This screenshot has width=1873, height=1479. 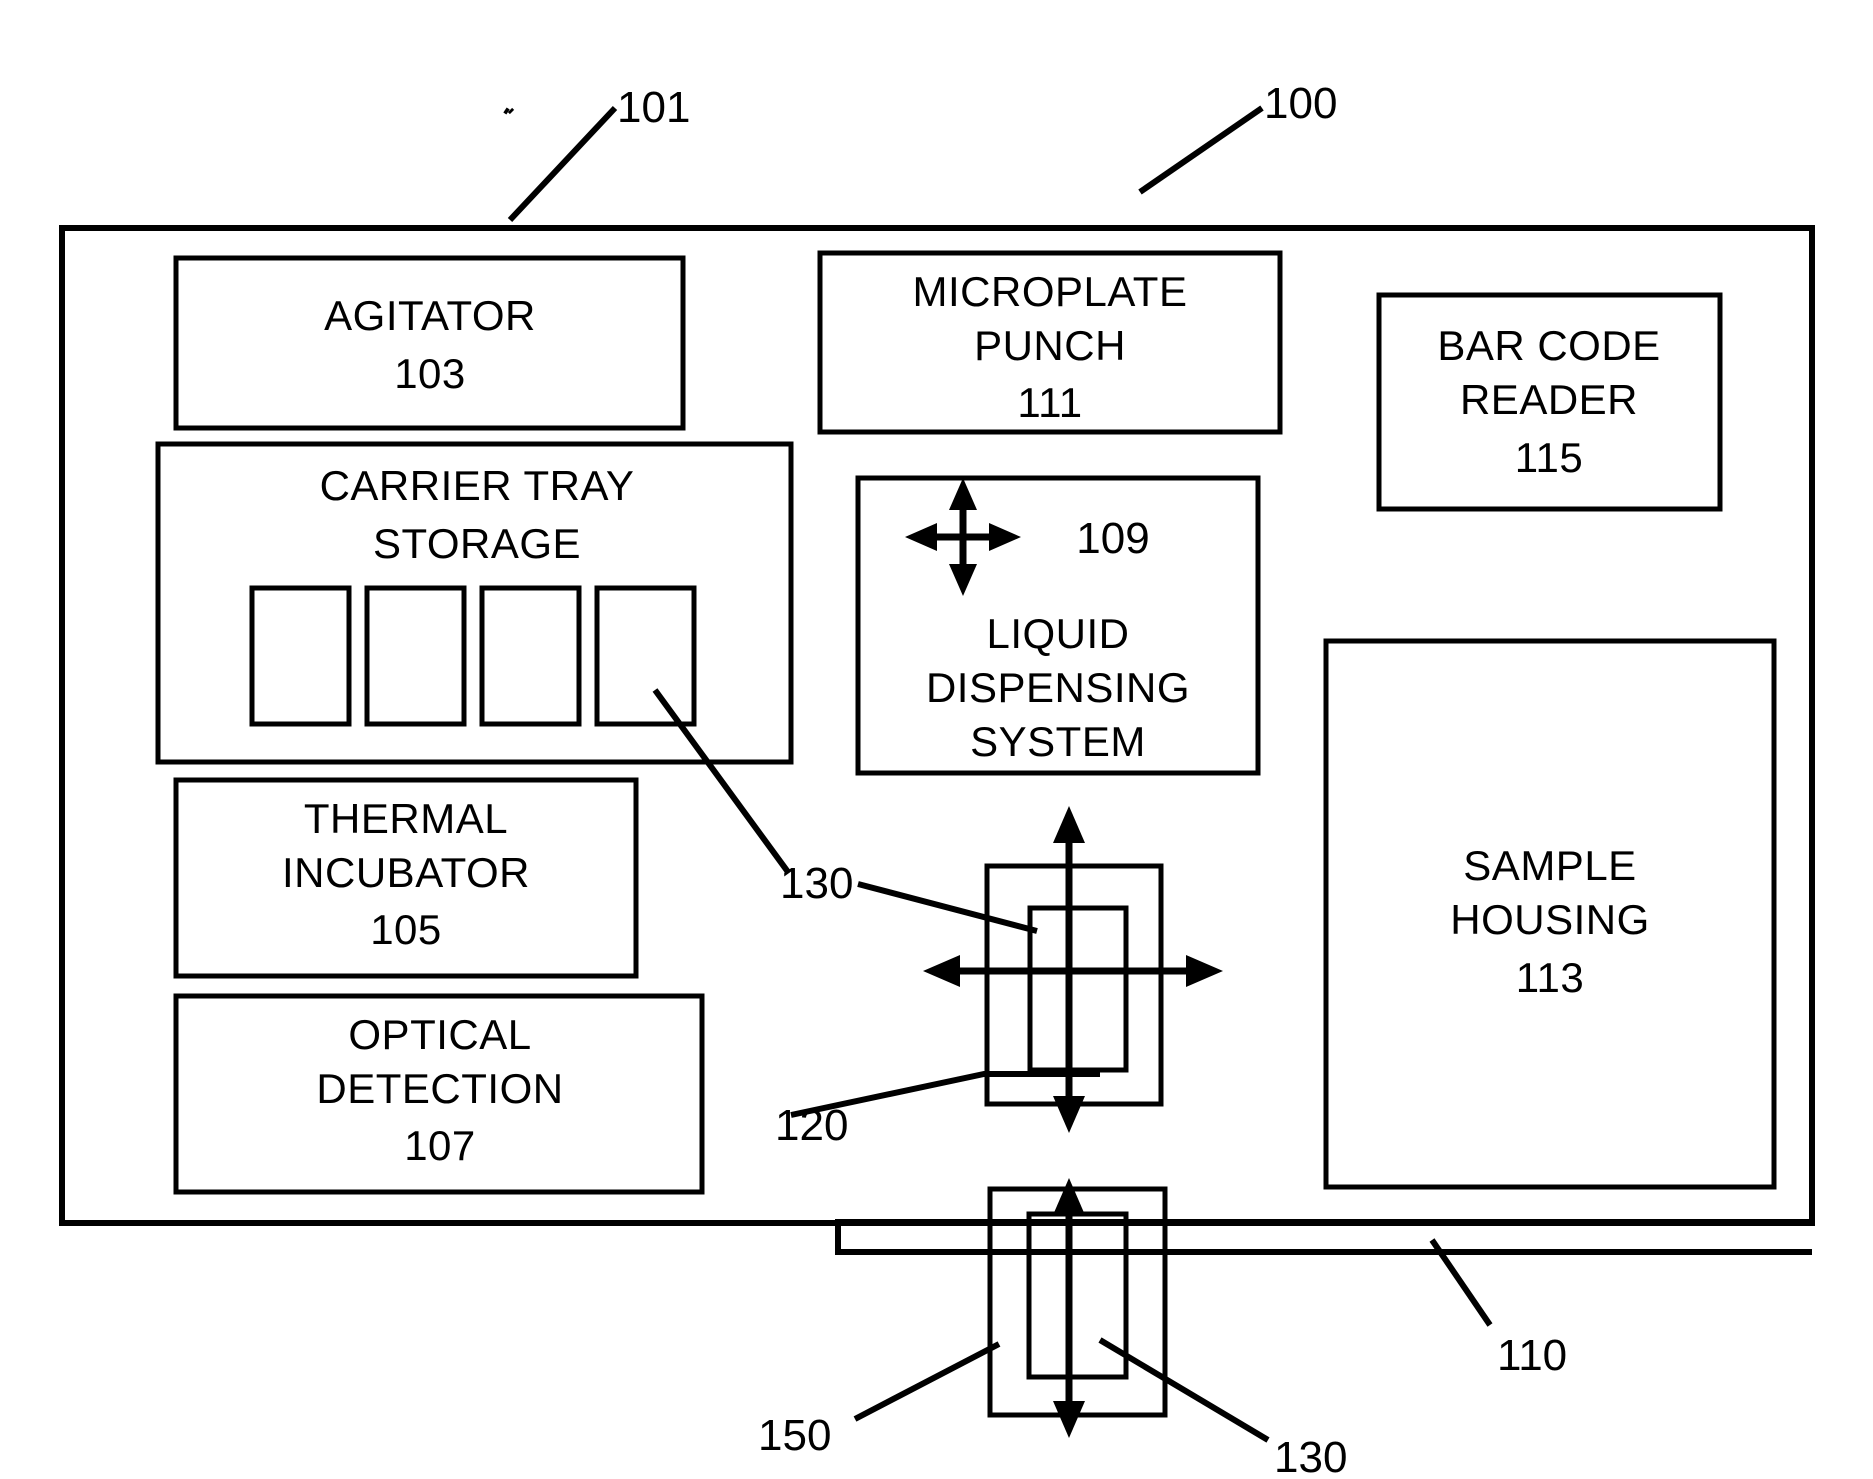 What do you see at coordinates (1532, 1355) in the screenshot?
I see `ref-label-110: 110` at bounding box center [1532, 1355].